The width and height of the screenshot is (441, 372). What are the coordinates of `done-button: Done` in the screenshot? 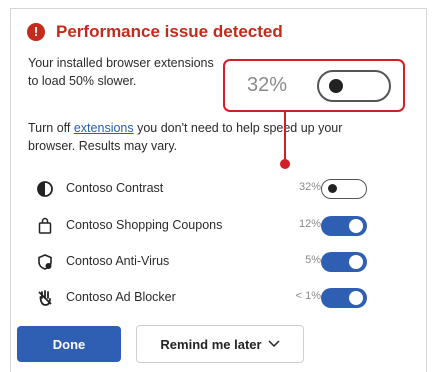 It's located at (69, 344).